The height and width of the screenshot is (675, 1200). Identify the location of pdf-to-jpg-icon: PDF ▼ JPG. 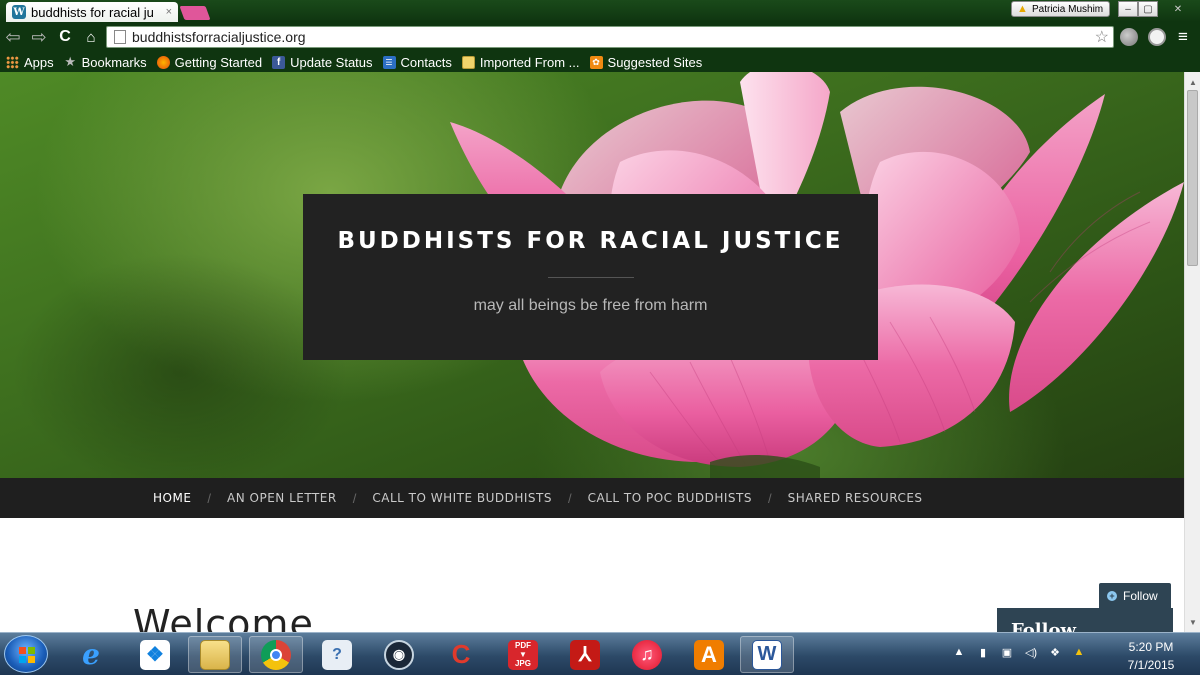
(523, 654).